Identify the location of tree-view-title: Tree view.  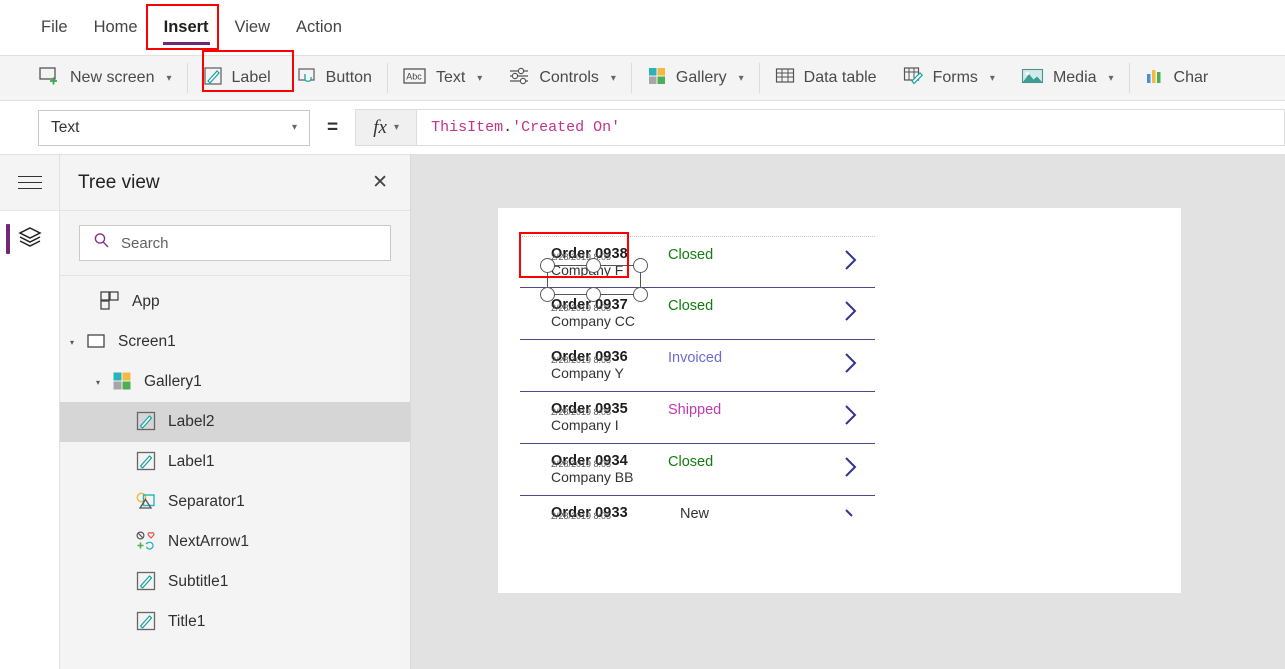
(119, 182).